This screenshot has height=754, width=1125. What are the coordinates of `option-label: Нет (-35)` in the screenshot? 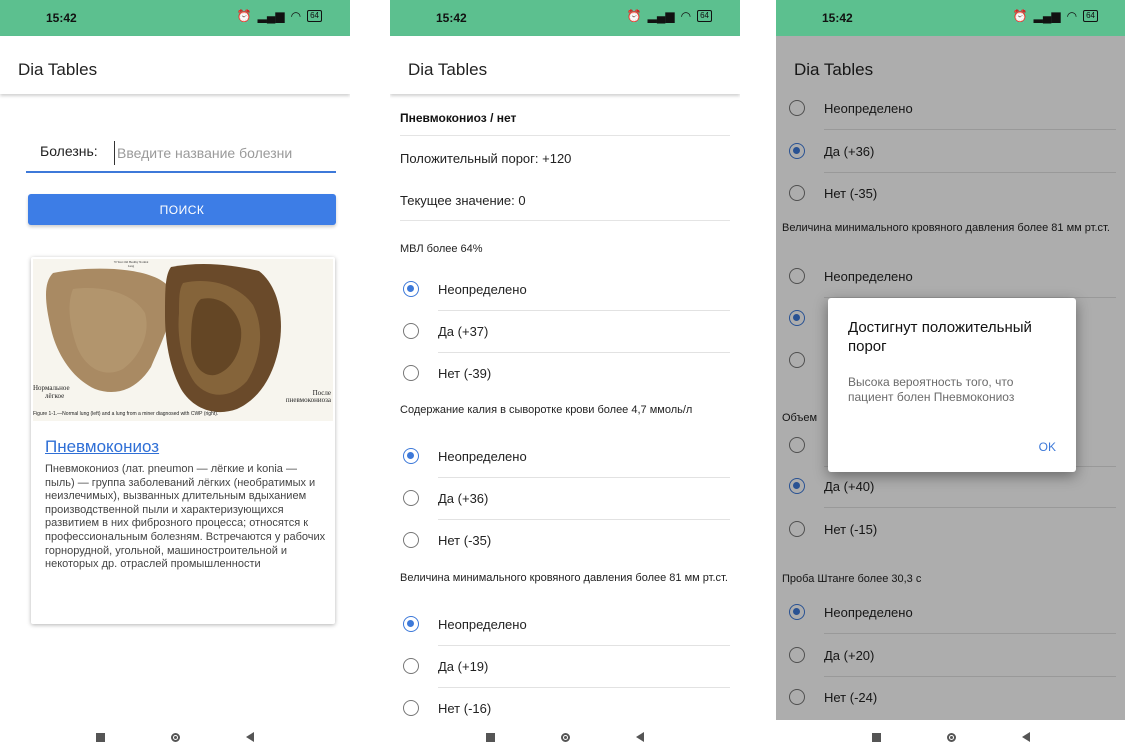 It's located at (465, 540).